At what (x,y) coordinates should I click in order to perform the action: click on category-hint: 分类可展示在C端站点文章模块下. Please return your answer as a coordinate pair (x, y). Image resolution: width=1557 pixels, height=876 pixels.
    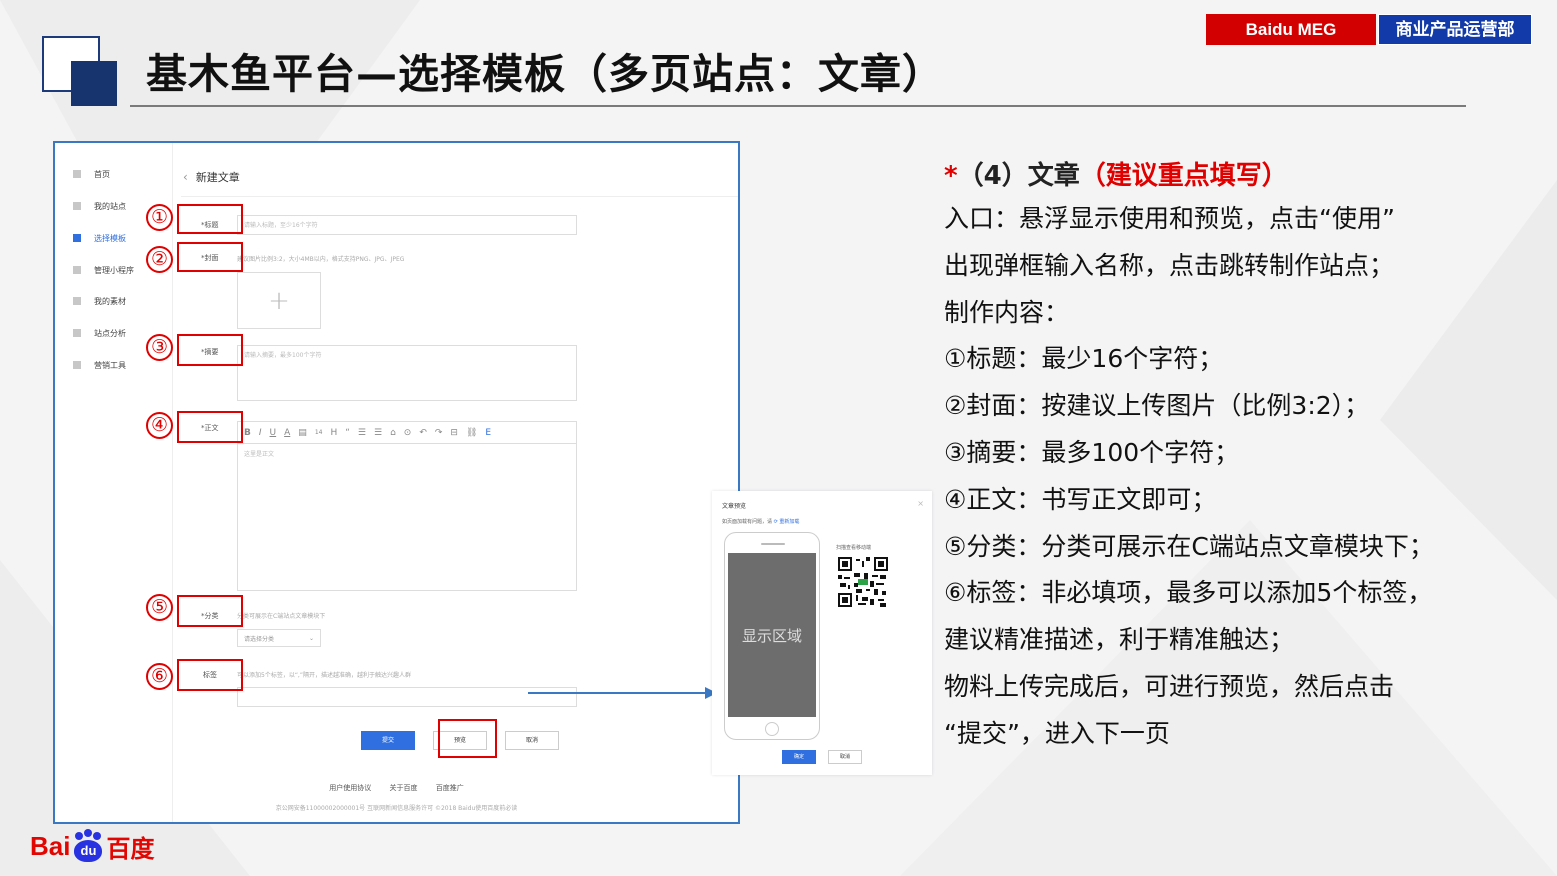
    Looking at the image, I should click on (281, 616).